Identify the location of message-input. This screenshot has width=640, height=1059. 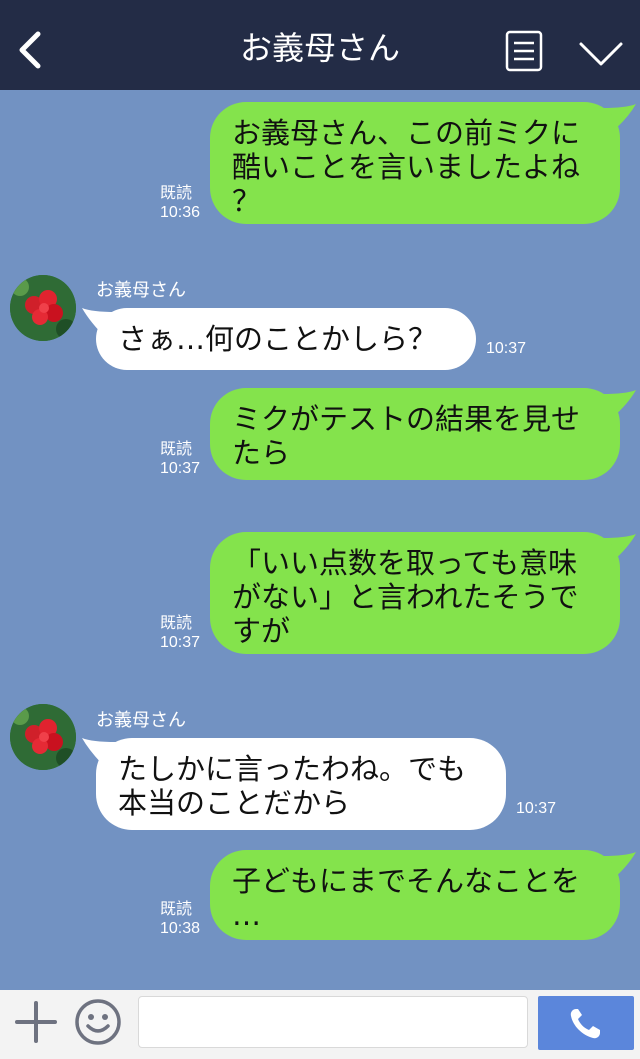
(333, 1022).